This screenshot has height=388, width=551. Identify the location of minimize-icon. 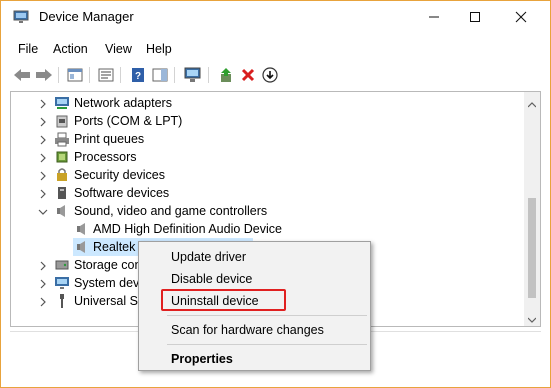
(434, 17).